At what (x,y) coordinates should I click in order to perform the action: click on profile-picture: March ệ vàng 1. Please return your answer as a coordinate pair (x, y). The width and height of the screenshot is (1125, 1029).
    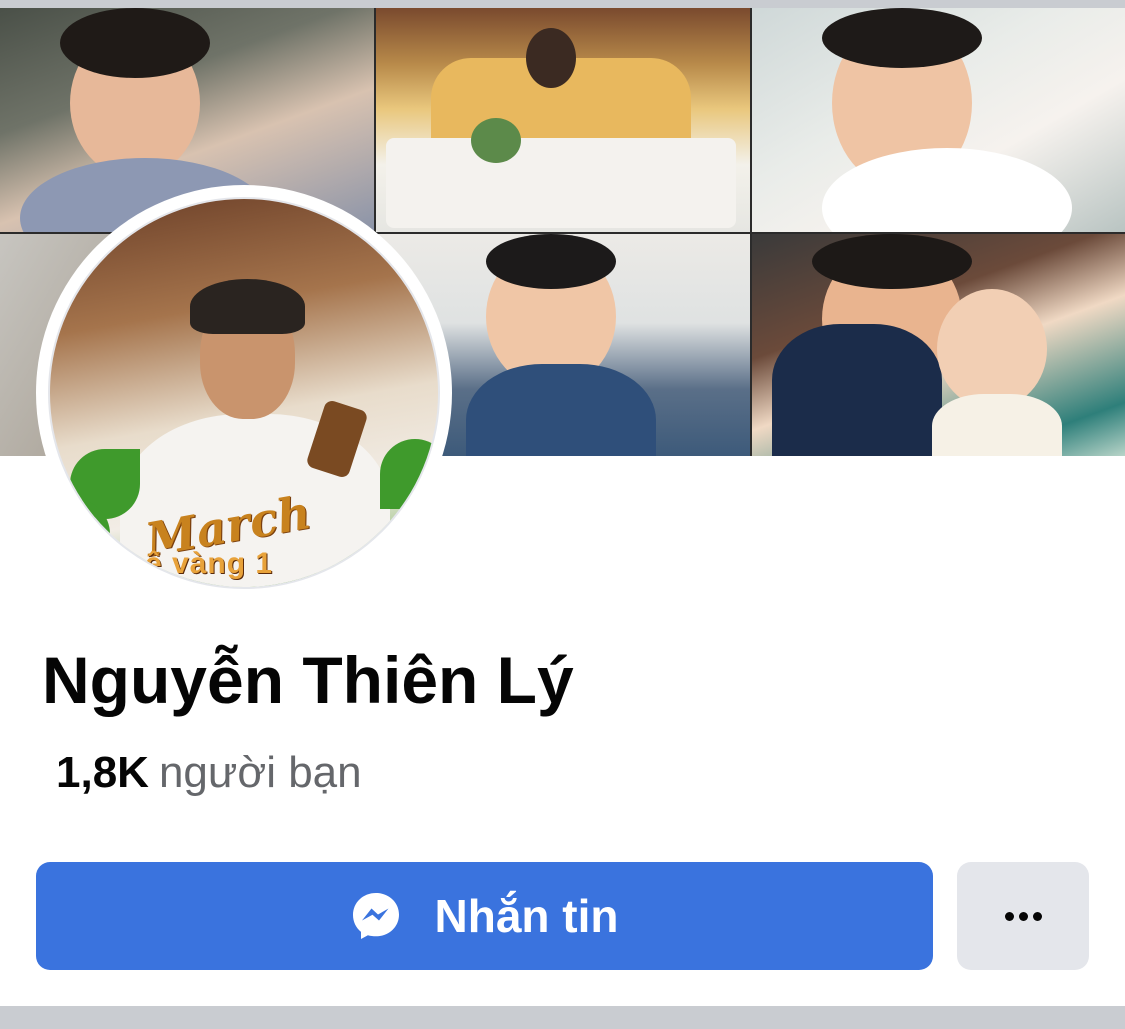
    Looking at the image, I should click on (244, 393).